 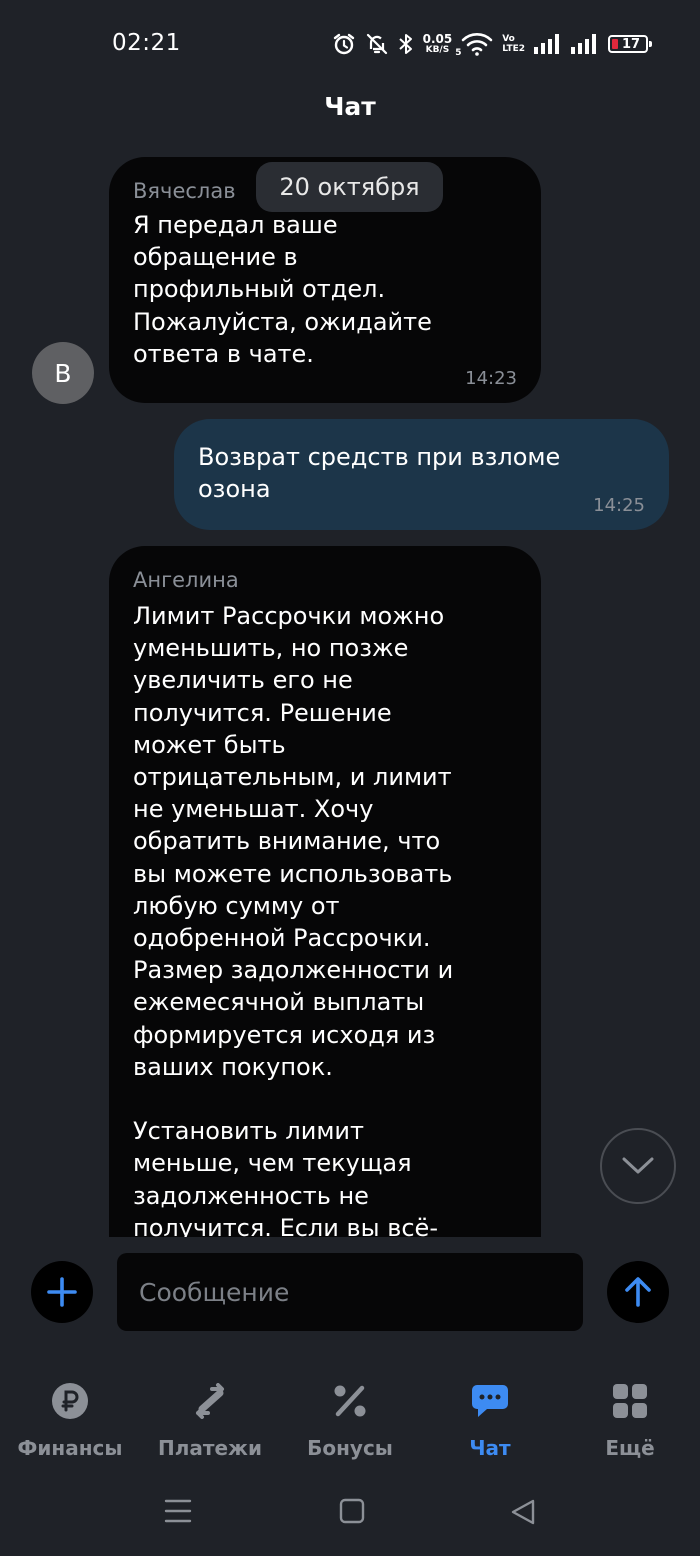 I want to click on message-time: 14:23, so click(x=491, y=378).